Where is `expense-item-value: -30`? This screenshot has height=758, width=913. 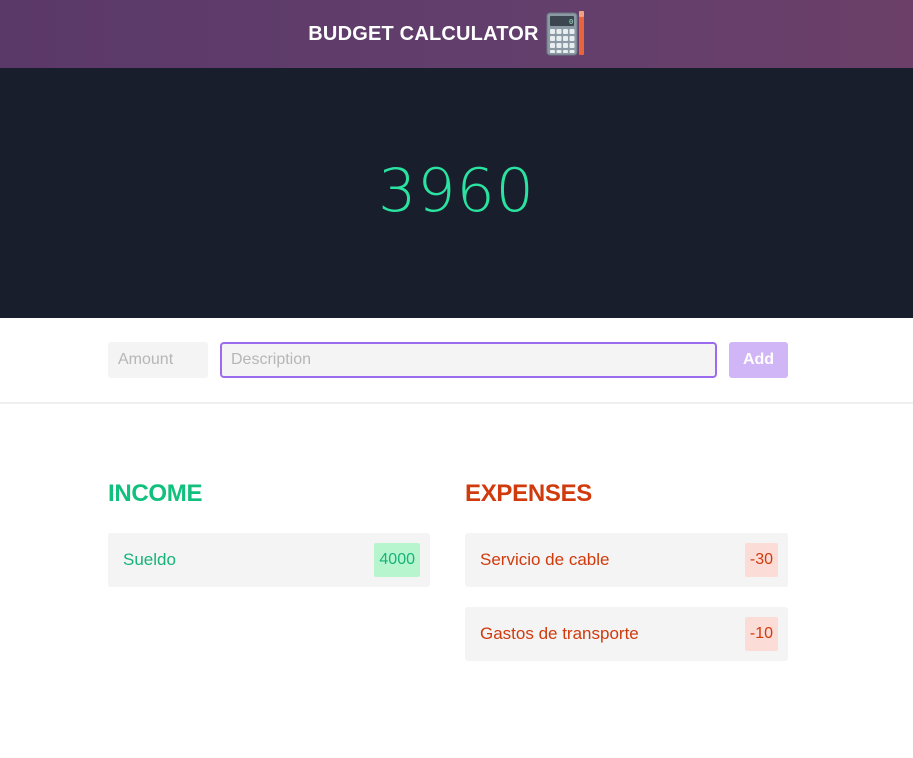
expense-item-value: -30 is located at coordinates (761, 560).